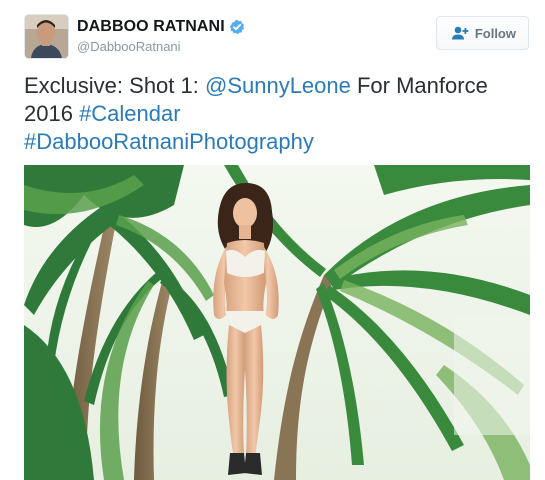  Describe the element at coordinates (114, 85) in the screenshot. I see `tweet-text-part-1: Exclusive: Shot 1:` at that location.